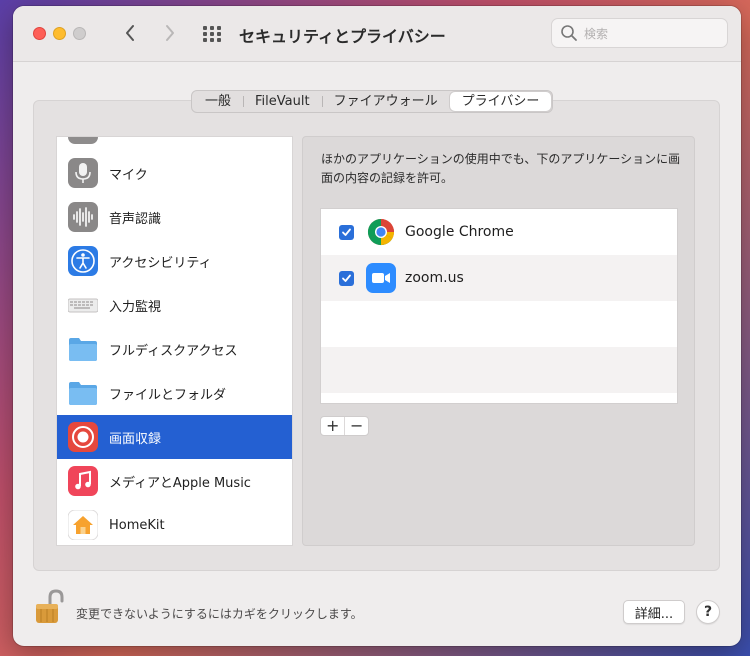  I want to click on sidebar-item-accessibility: アクセシビリティ, so click(174, 261).